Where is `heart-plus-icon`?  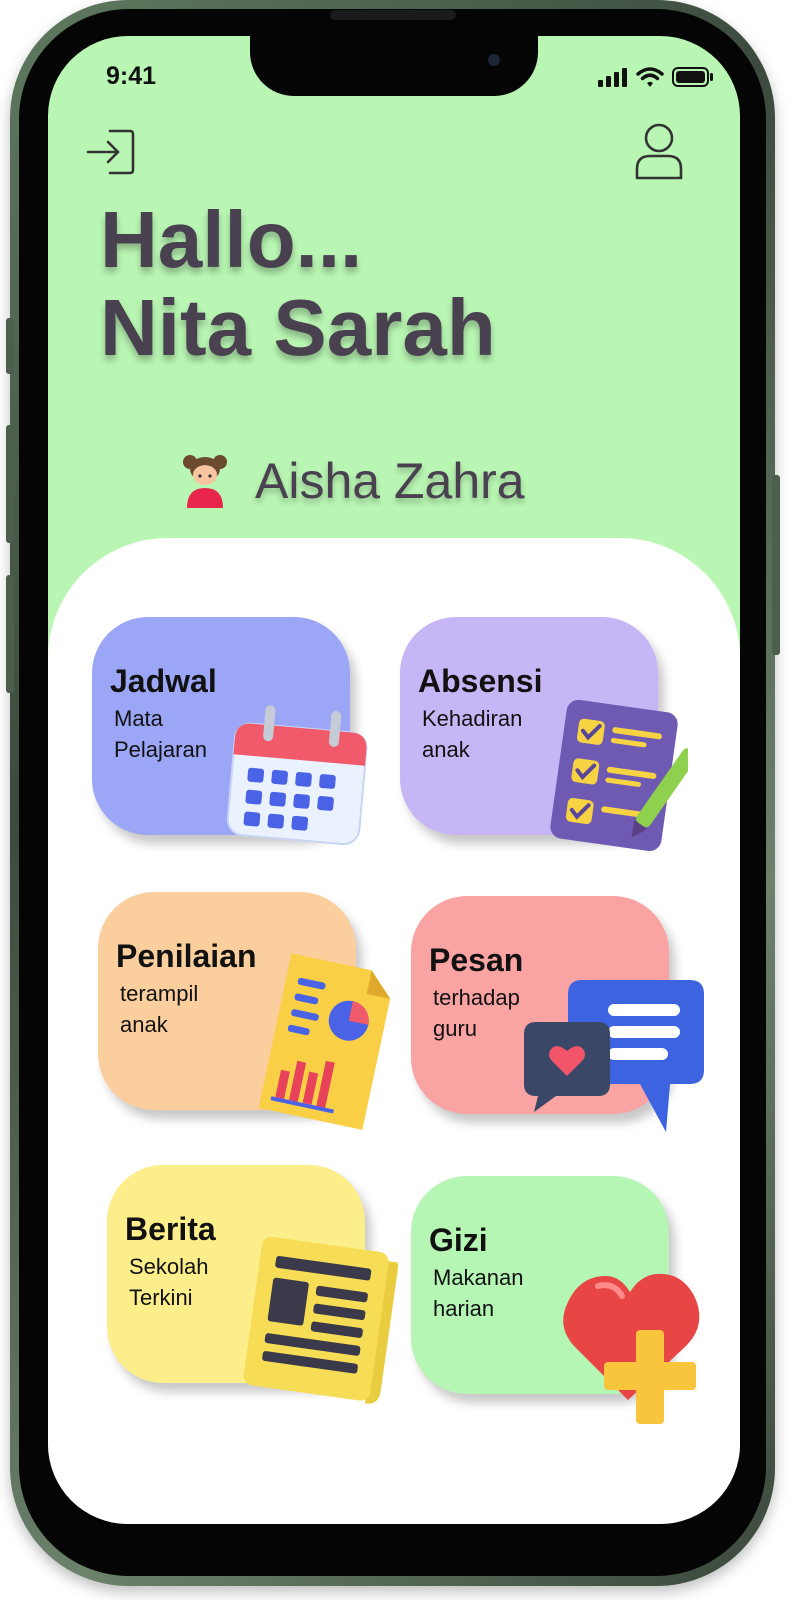 heart-plus-icon is located at coordinates (631, 1348).